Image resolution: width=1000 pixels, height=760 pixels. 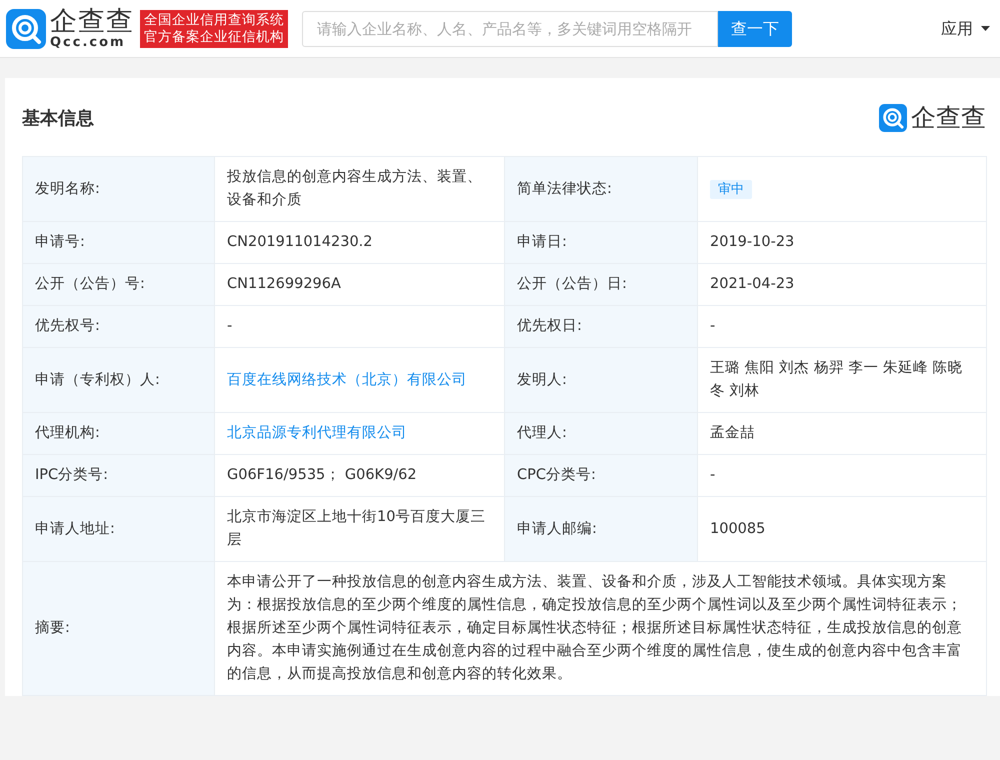 What do you see at coordinates (359, 243) in the screenshot?
I see `field-value: CN201911014230.2` at bounding box center [359, 243].